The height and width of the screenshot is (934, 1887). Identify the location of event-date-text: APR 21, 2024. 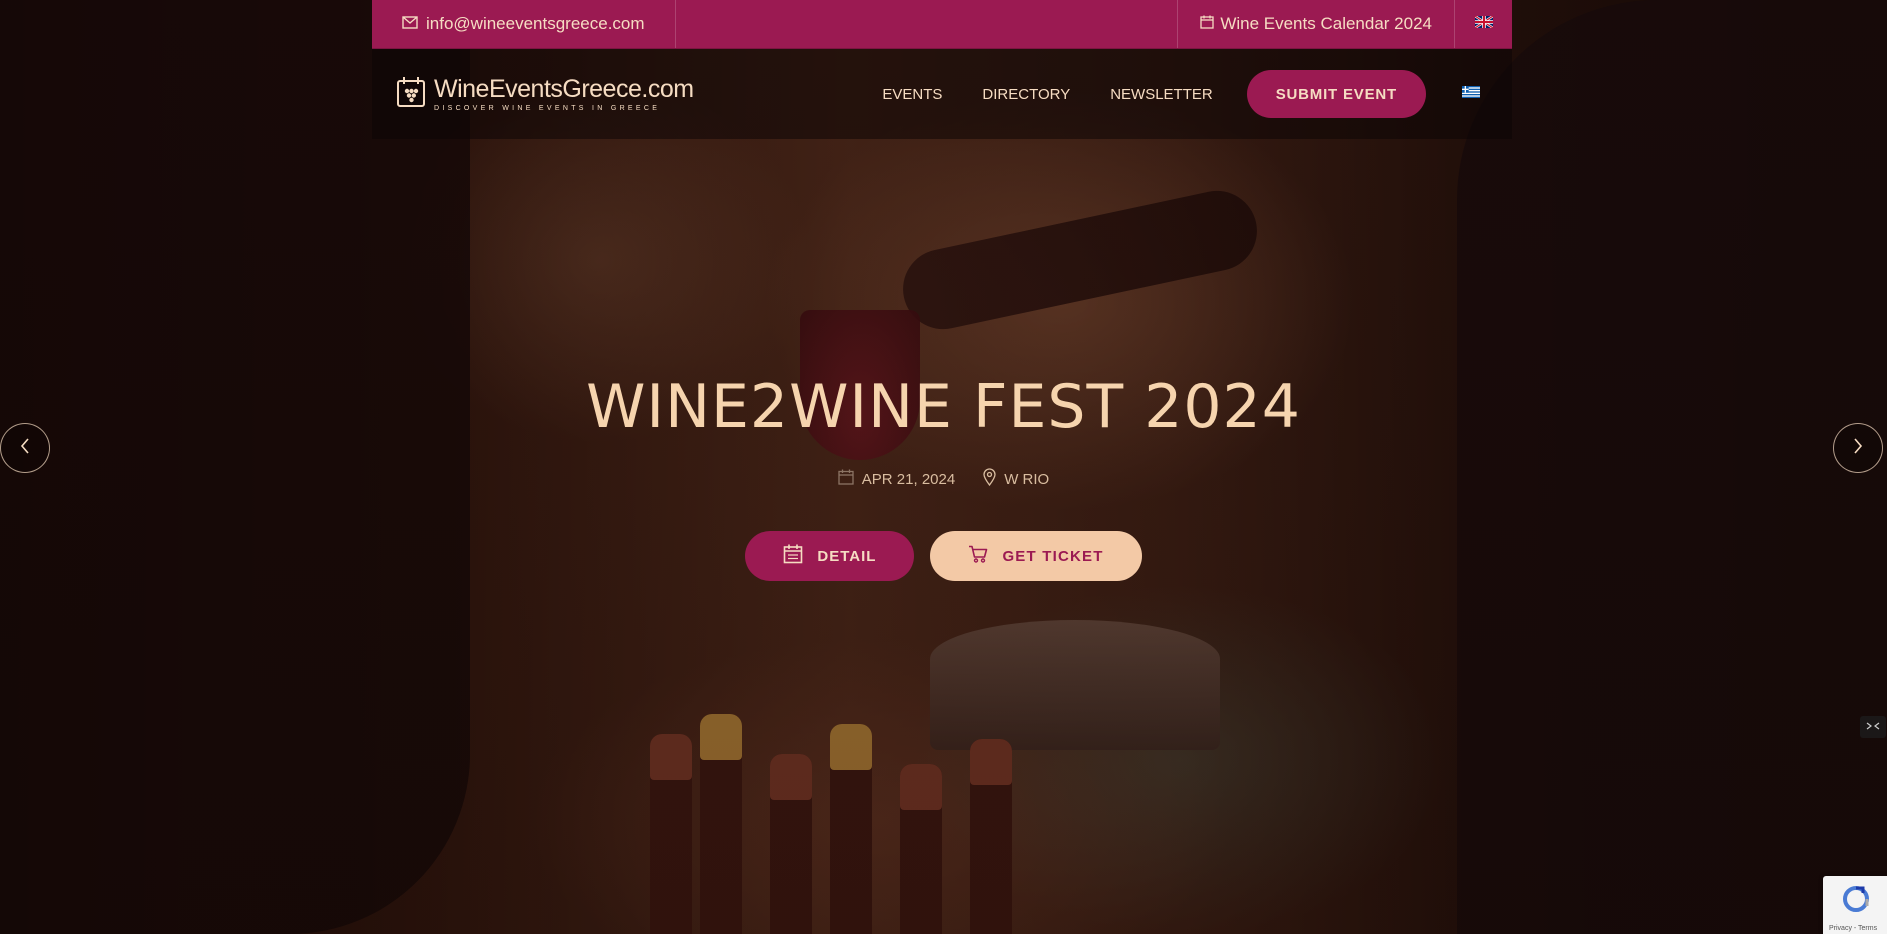
(908, 479).